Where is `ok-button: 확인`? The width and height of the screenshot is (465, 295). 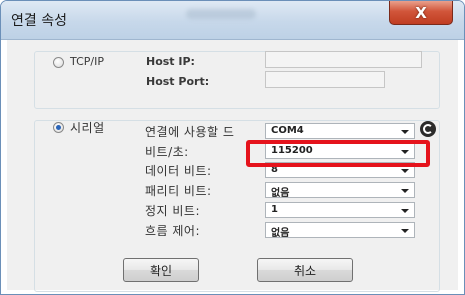 ok-button: 확인 is located at coordinates (161, 270).